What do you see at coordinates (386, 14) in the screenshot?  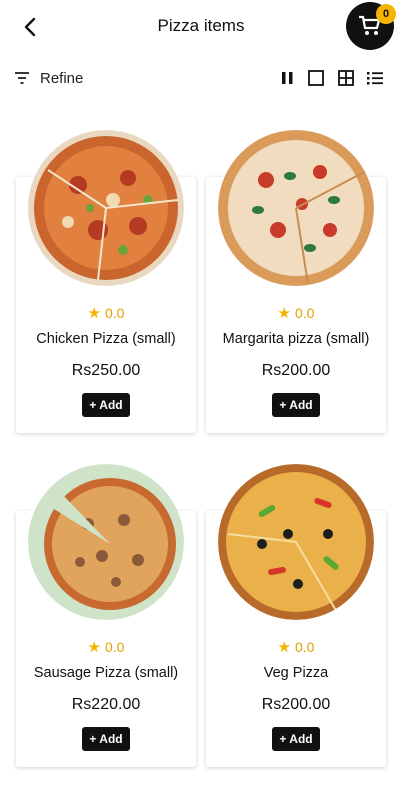 I see `cart-count-badge: 0` at bounding box center [386, 14].